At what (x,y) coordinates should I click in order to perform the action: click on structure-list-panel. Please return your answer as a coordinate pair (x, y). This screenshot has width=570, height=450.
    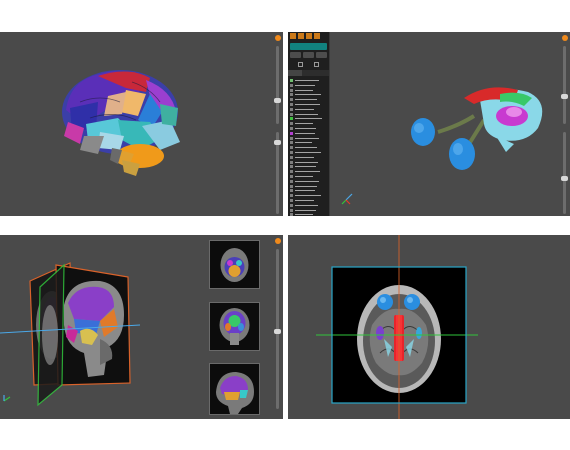
    Looking at the image, I should click on (309, 124).